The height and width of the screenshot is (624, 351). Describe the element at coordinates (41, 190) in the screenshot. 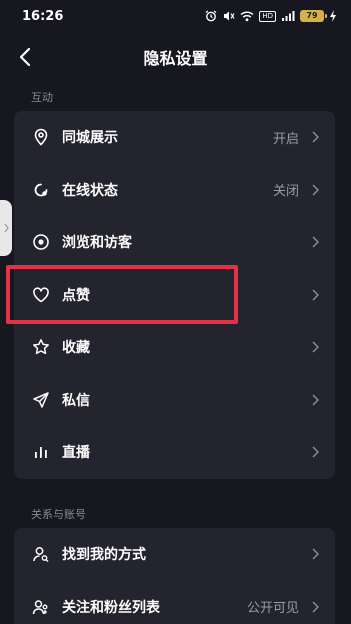

I see `online-status-icon` at that location.